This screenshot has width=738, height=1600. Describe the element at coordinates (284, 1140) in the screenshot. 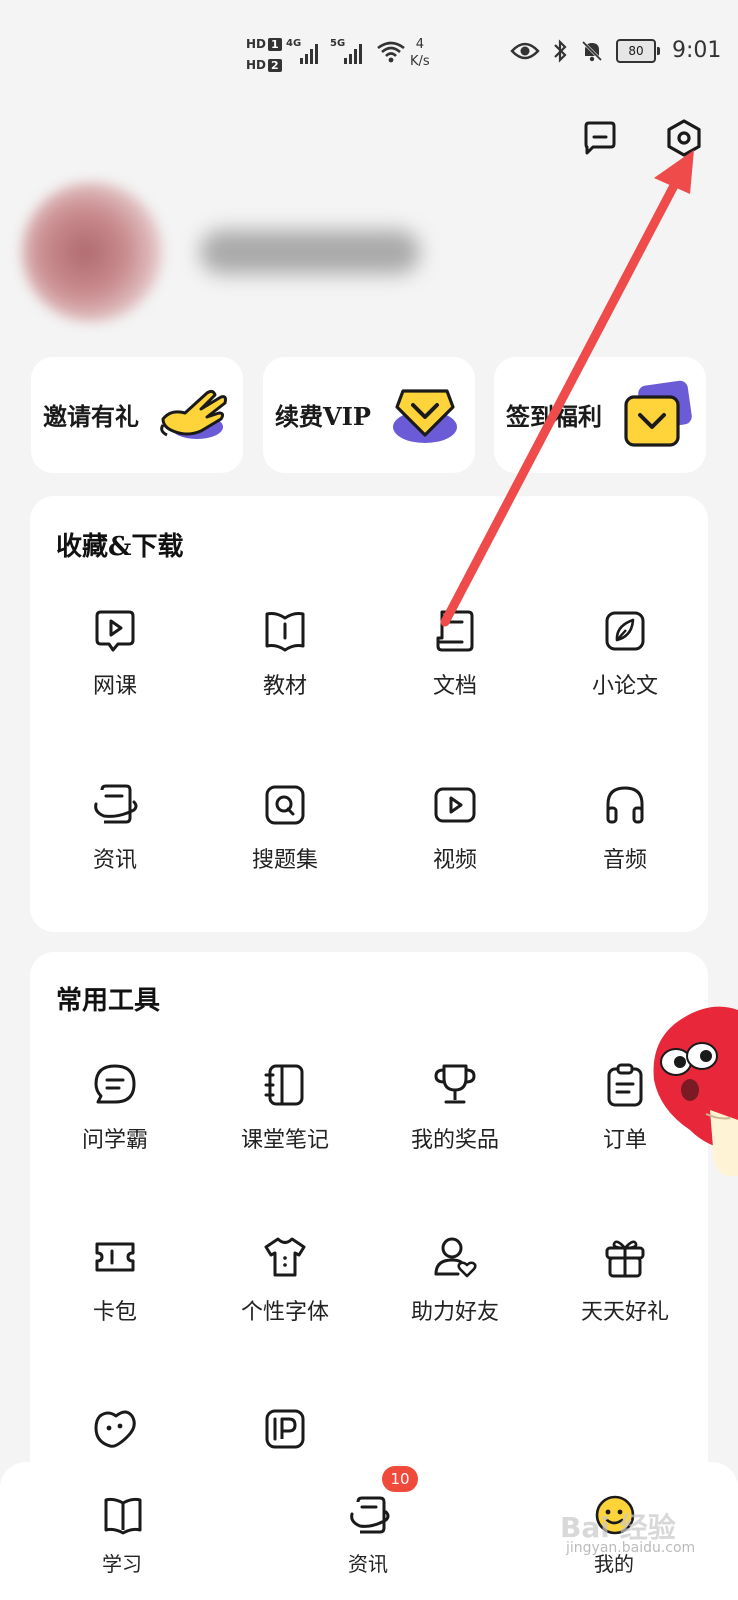

I see `grid-item-label: 课堂笔记` at that location.